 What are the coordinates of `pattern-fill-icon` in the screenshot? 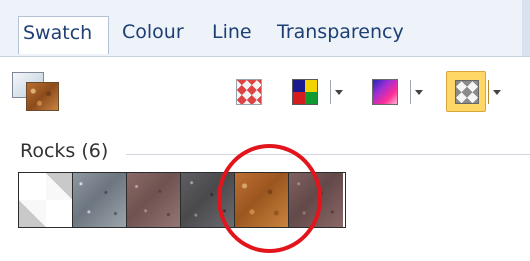 It's located at (249, 92).